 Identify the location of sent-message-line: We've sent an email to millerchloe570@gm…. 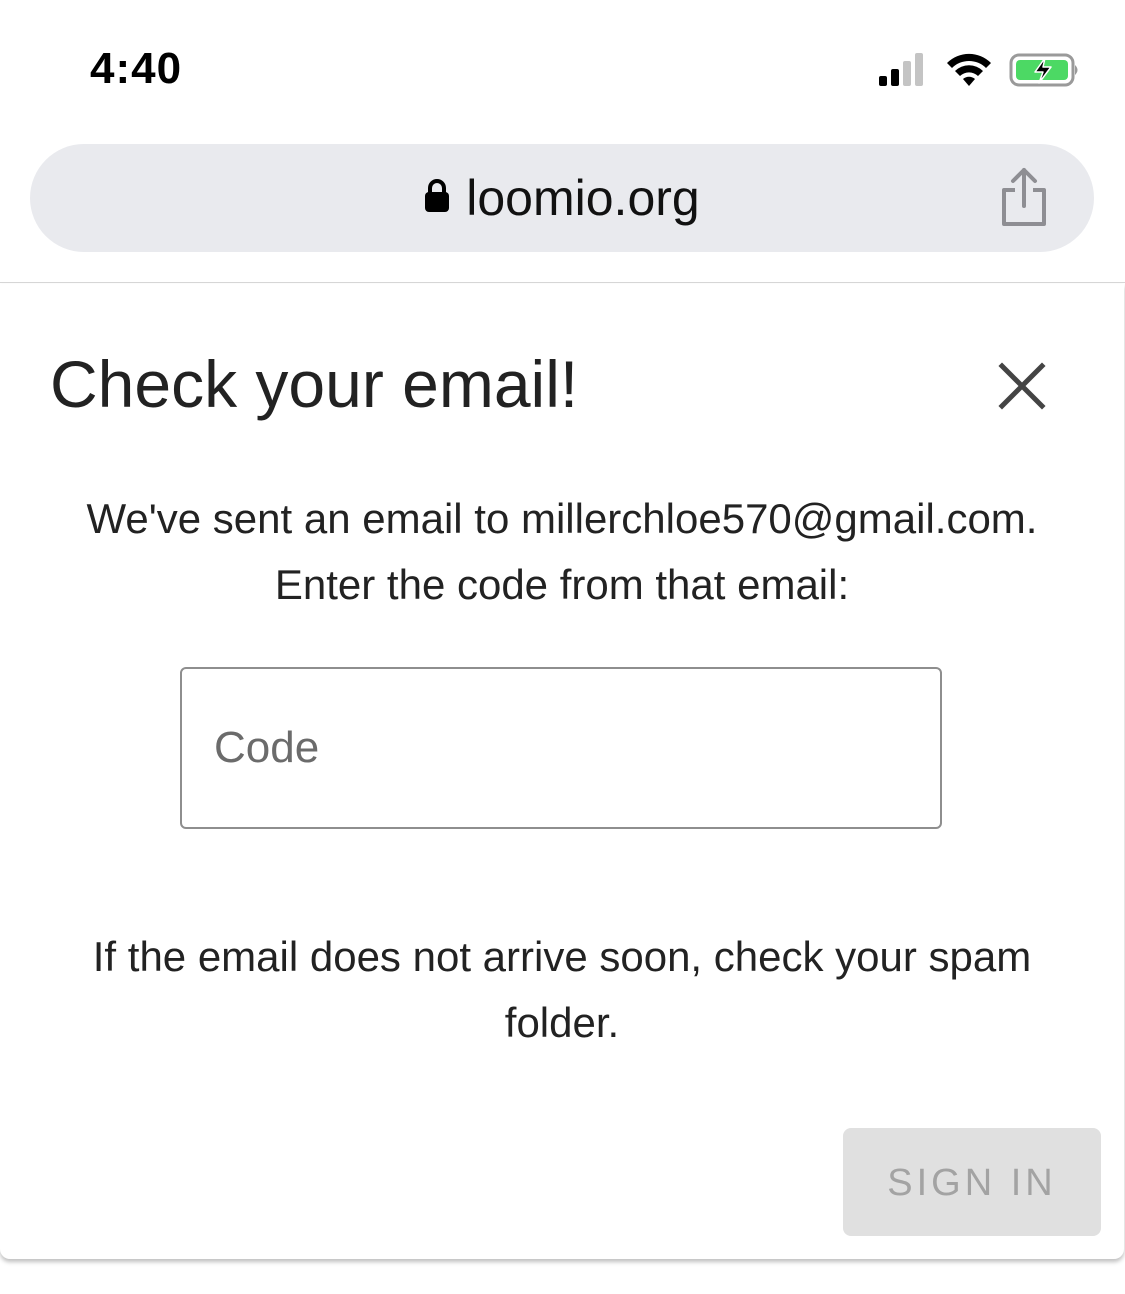
(562, 518).